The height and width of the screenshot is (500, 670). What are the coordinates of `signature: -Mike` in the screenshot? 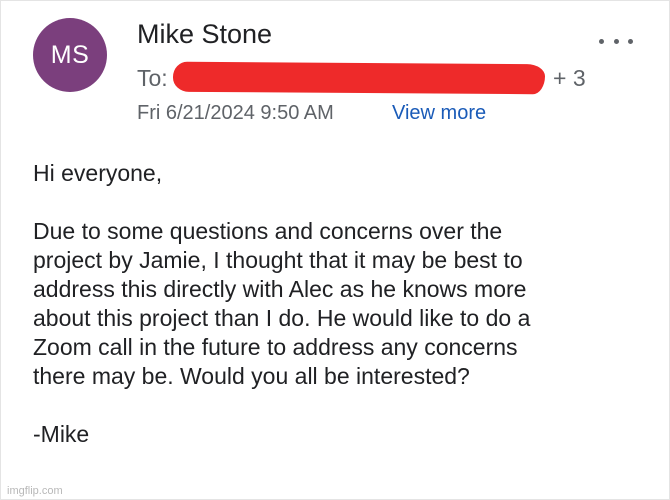 It's located at (61, 434).